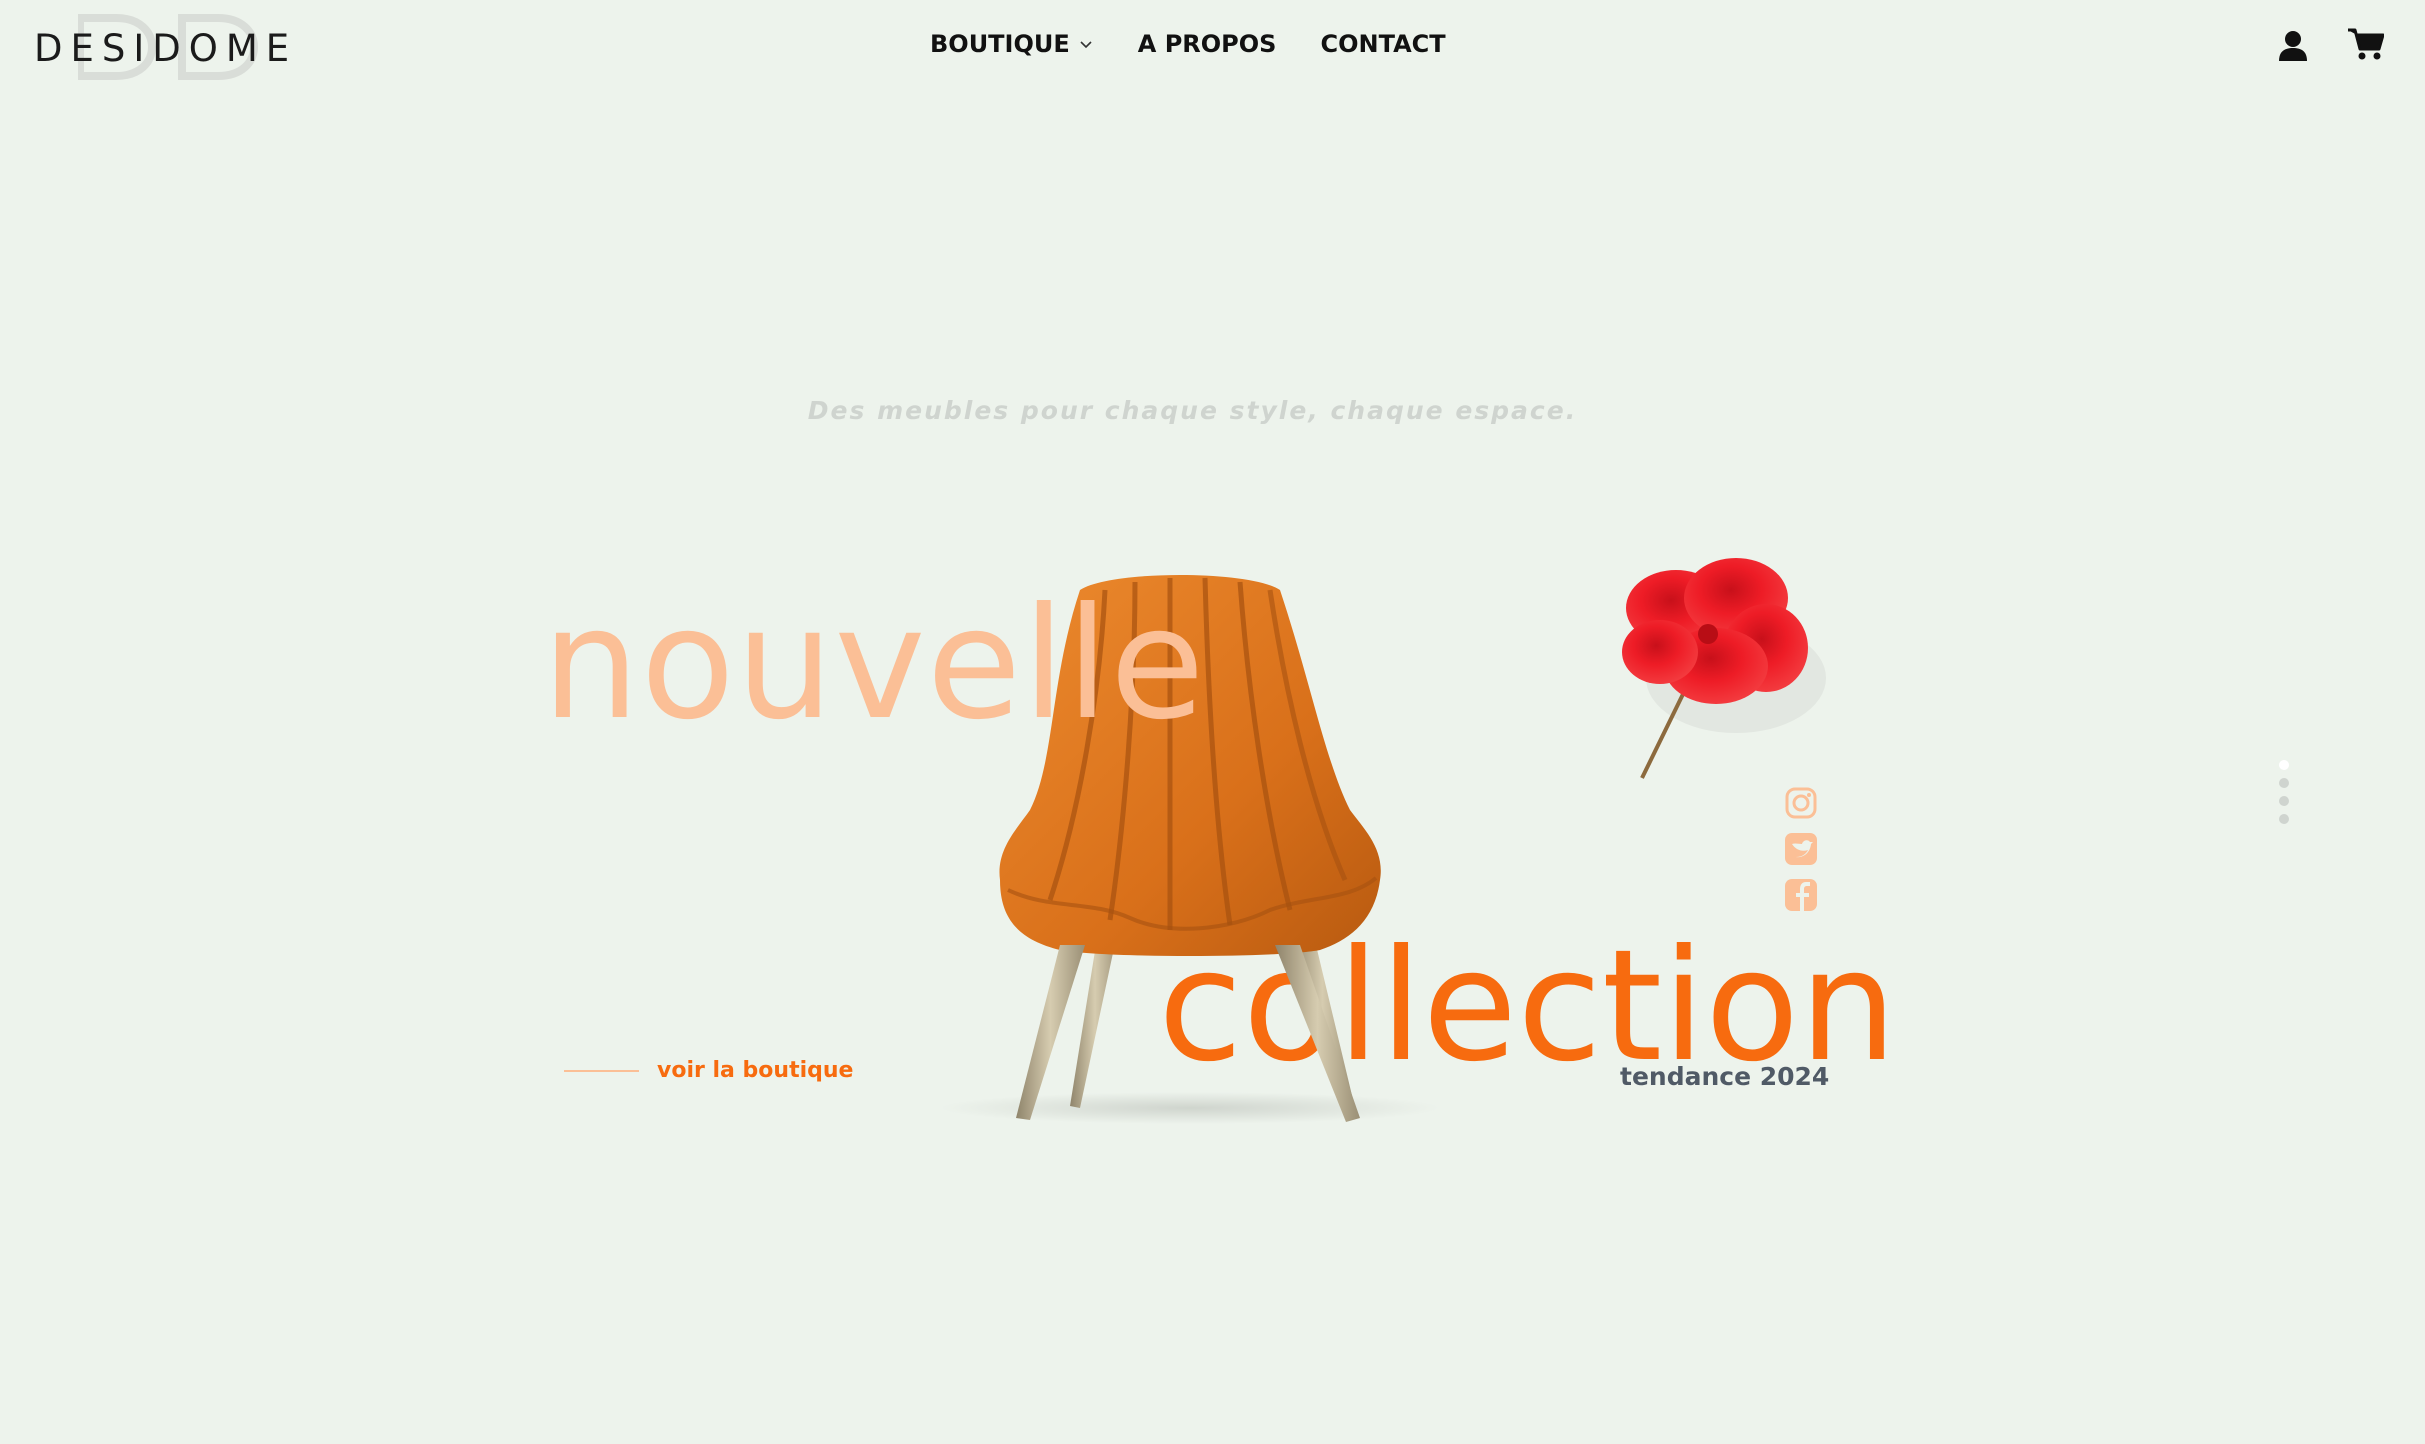 The image size is (2425, 1444). I want to click on slider-dots, so click(2285, 796).